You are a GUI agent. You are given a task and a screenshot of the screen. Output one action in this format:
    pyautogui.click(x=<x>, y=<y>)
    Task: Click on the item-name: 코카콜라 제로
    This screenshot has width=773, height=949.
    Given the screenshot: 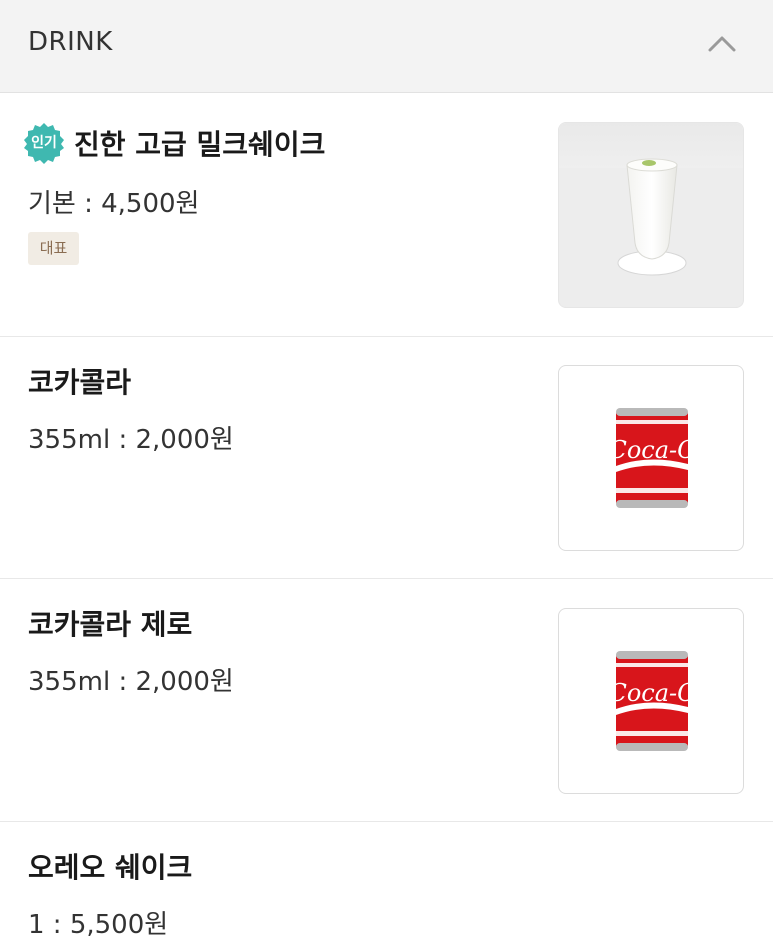 What is the action you would take?
    pyautogui.click(x=110, y=624)
    